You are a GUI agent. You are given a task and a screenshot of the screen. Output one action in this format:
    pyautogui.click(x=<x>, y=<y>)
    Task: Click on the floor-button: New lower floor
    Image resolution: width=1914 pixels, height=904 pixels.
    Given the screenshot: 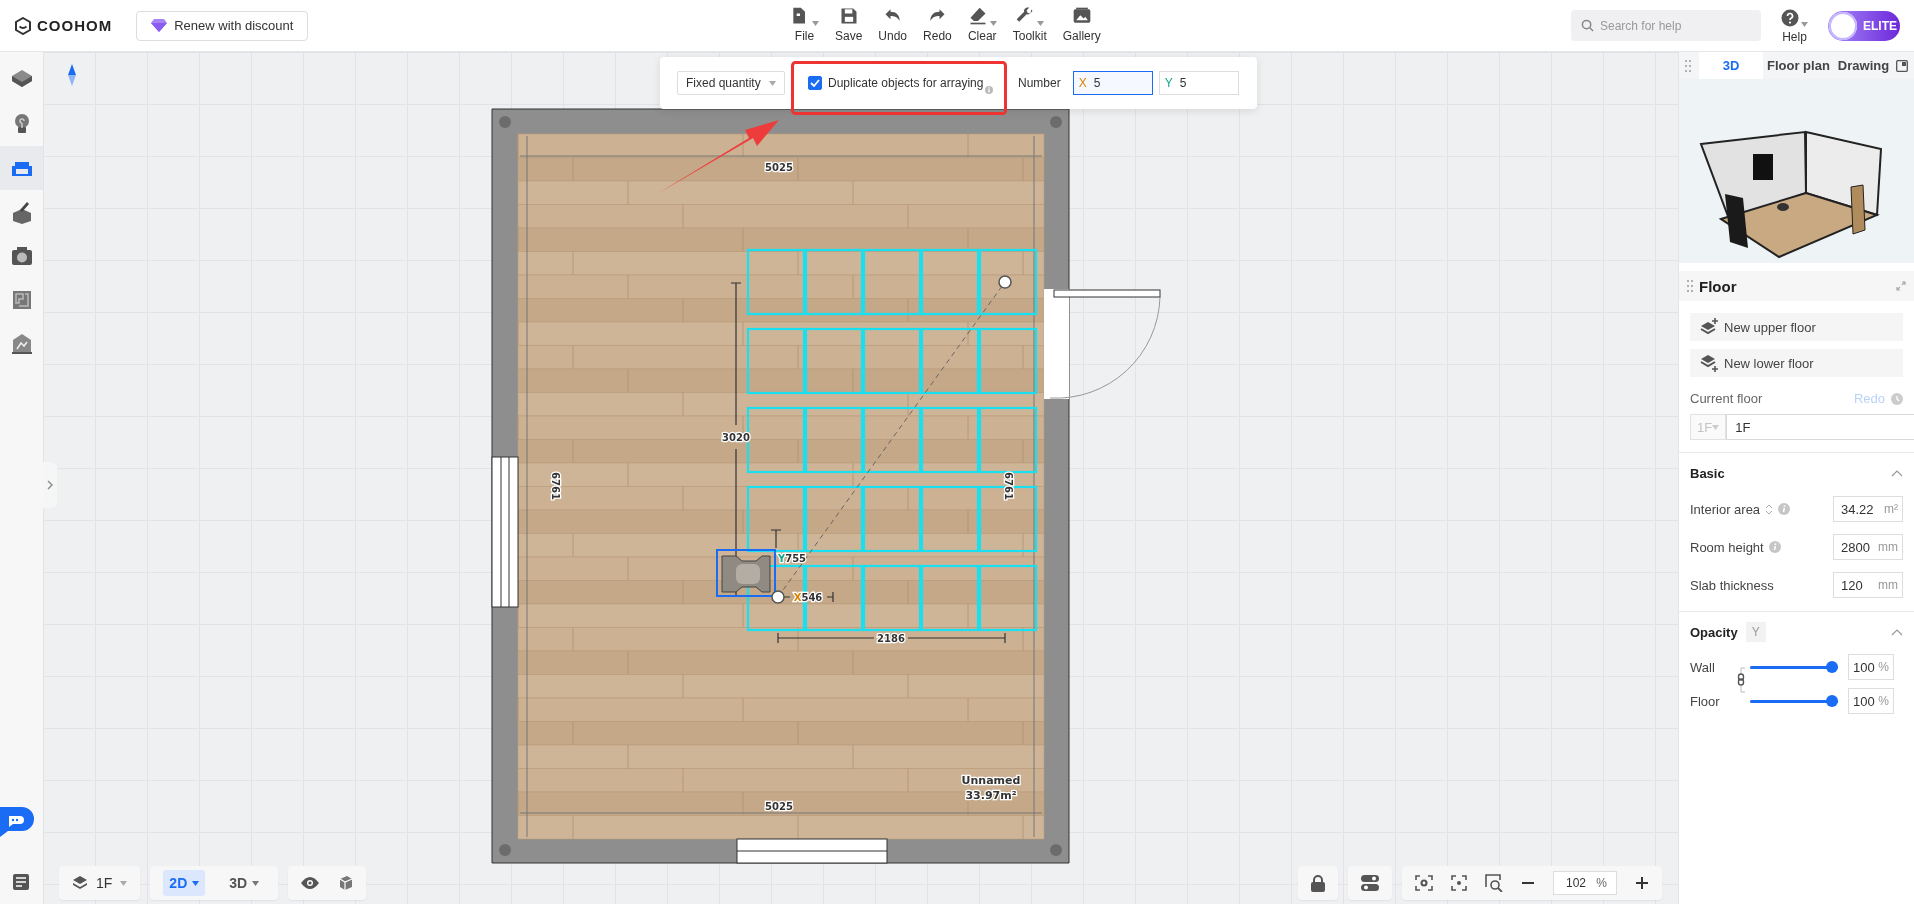 What is the action you would take?
    pyautogui.click(x=1796, y=363)
    